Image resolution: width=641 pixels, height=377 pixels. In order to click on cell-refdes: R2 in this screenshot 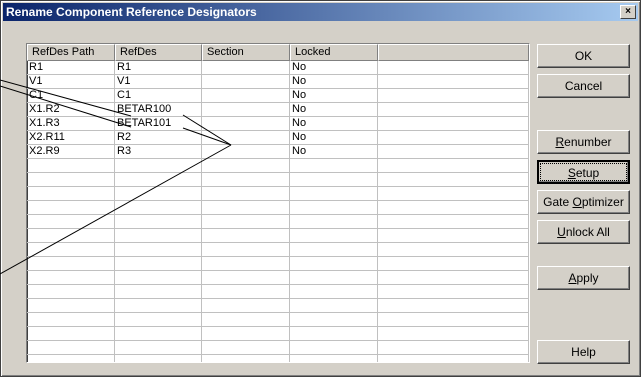, I will do `click(158, 137)`.